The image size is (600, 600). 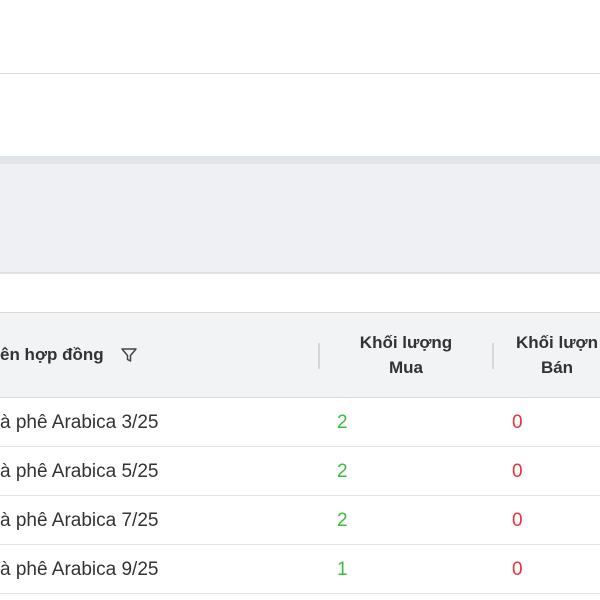 I want to click on column-header-label: Bán, so click(x=557, y=367).